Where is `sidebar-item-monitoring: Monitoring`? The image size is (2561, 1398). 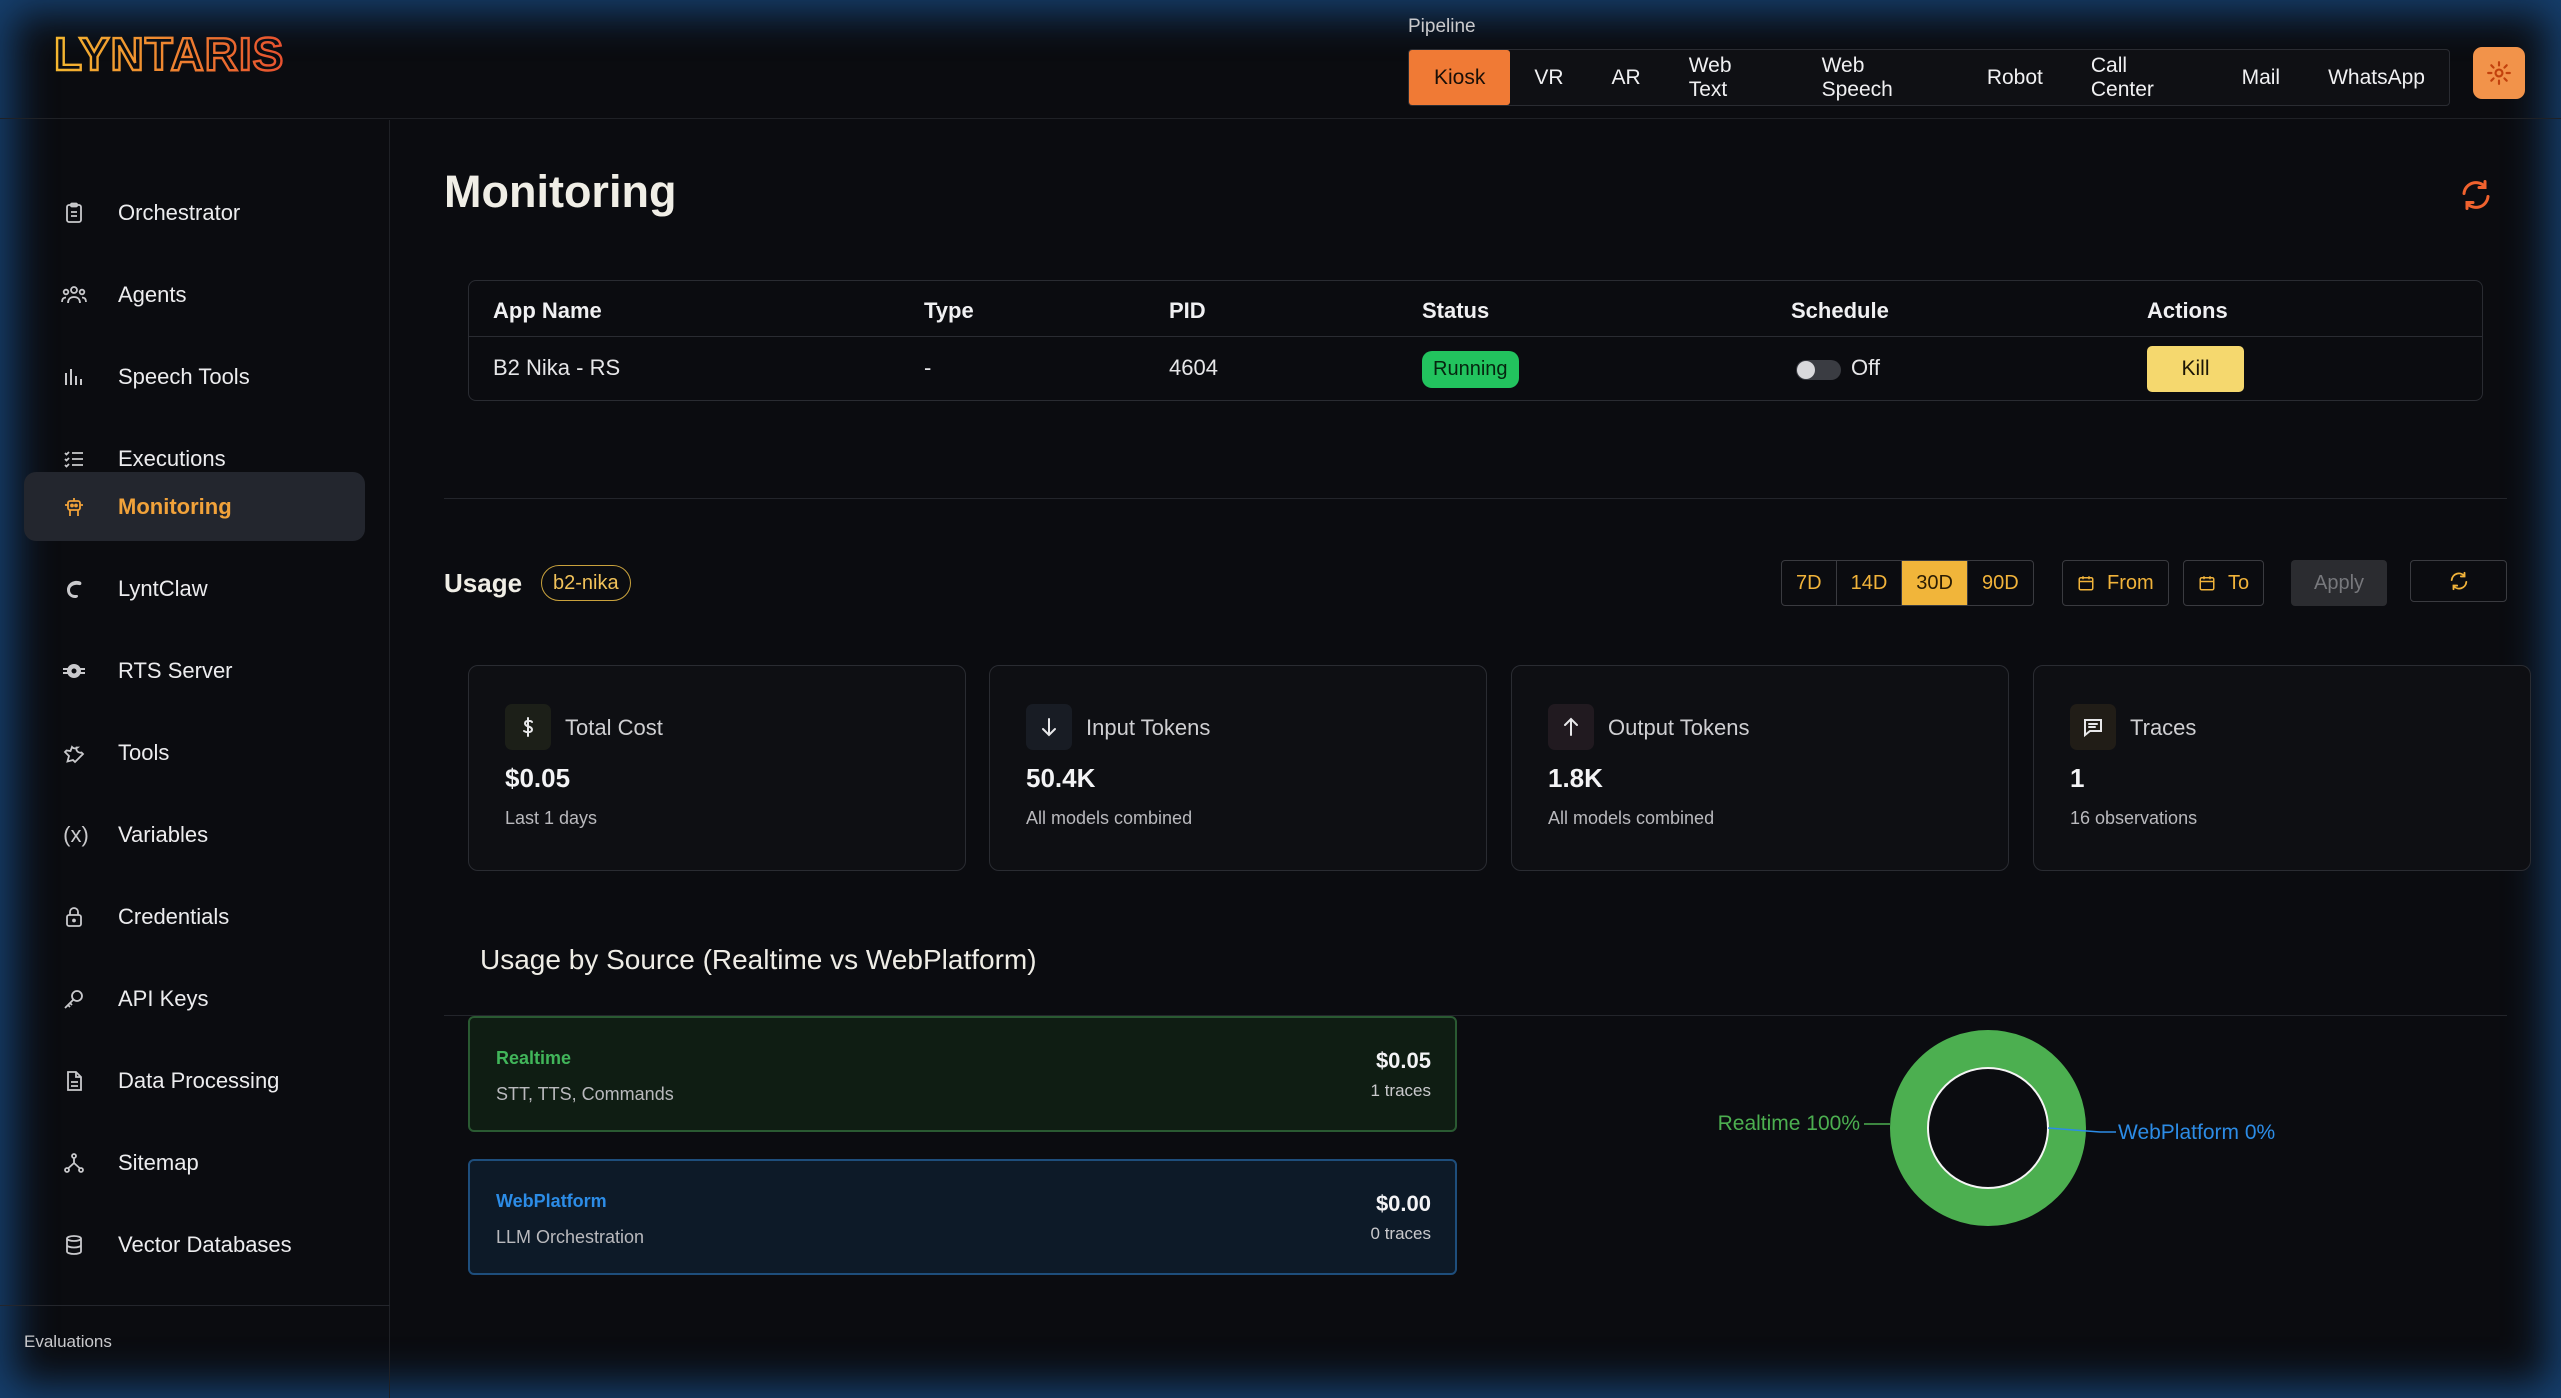
sidebar-item-monitoring: Monitoring is located at coordinates (194, 506).